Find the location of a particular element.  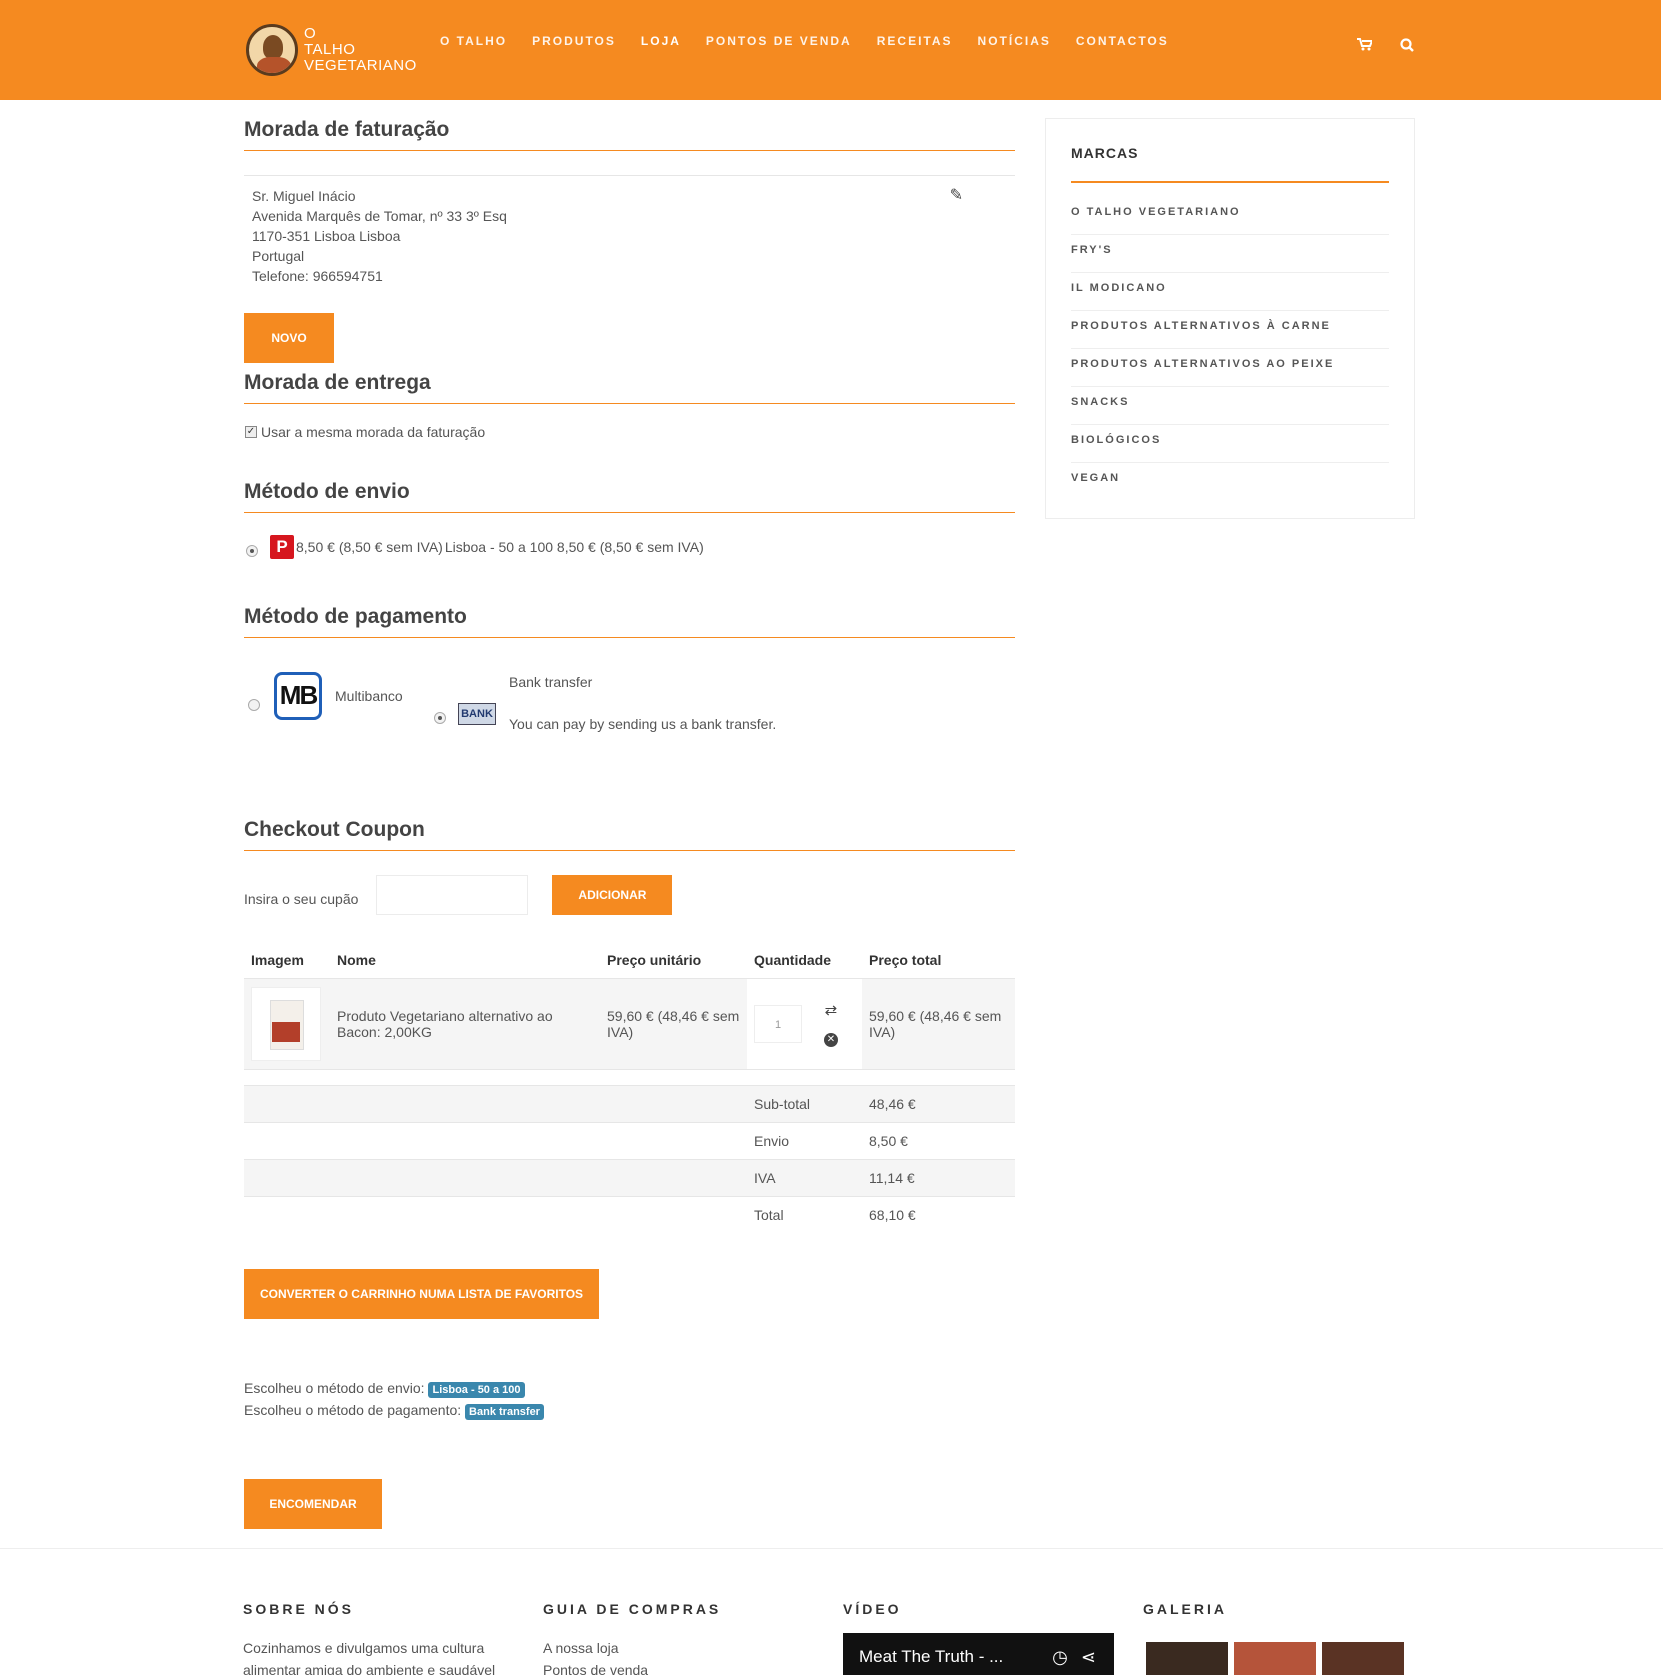

payment-method-title: Método de pagamento is located at coordinates (629, 621).